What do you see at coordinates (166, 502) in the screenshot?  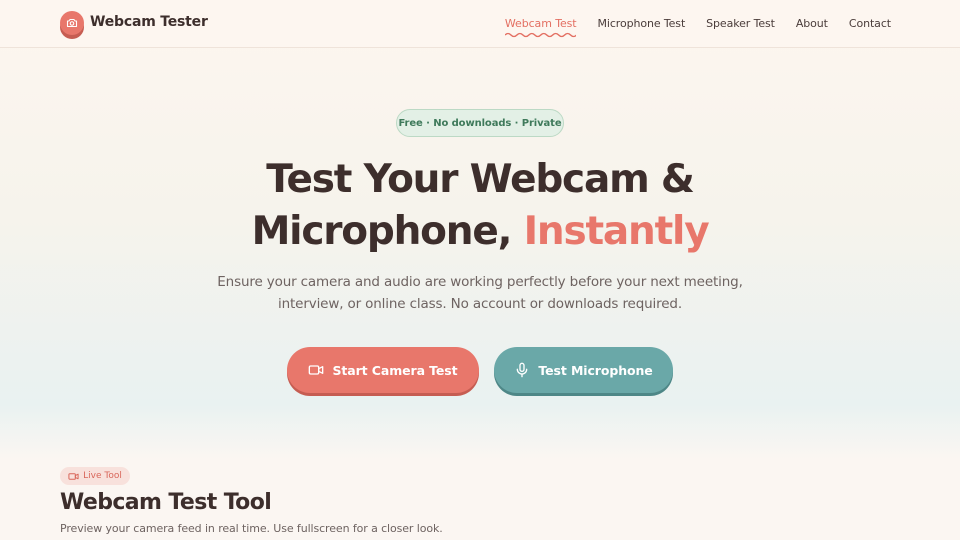 I see `section-title: Webcam Test Tool` at bounding box center [166, 502].